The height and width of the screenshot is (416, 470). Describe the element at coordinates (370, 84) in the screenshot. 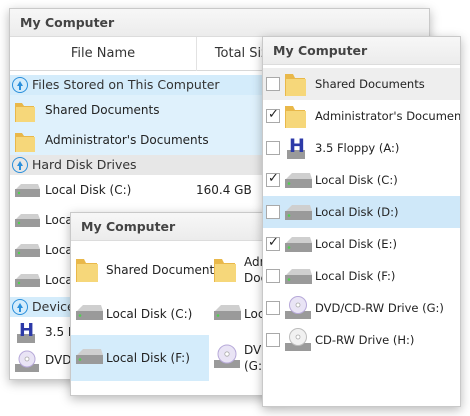

I see `check-list-label: Shared Documents` at that location.